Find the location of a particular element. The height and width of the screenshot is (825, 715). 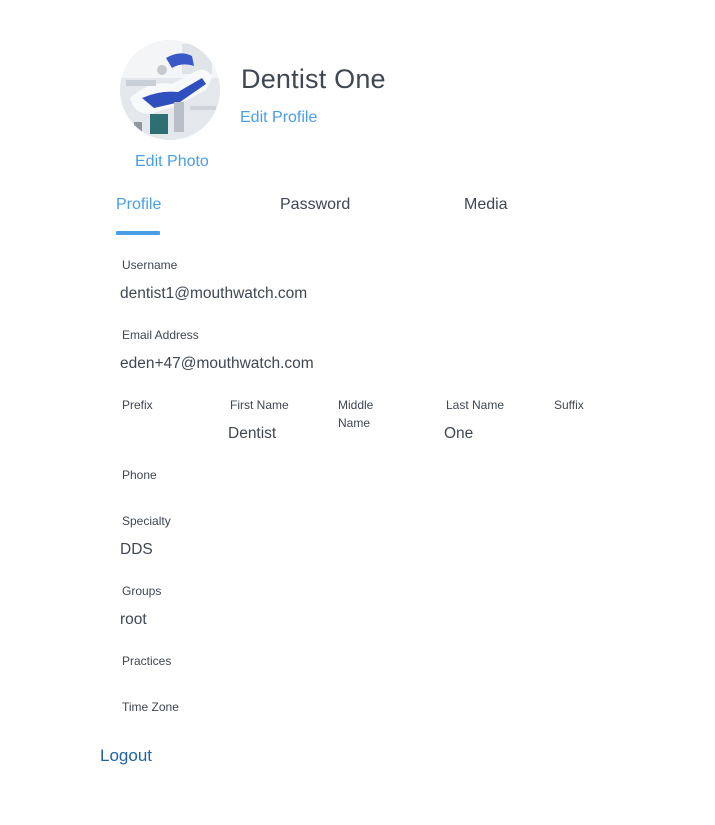

username-label: Username is located at coordinates (150, 265).